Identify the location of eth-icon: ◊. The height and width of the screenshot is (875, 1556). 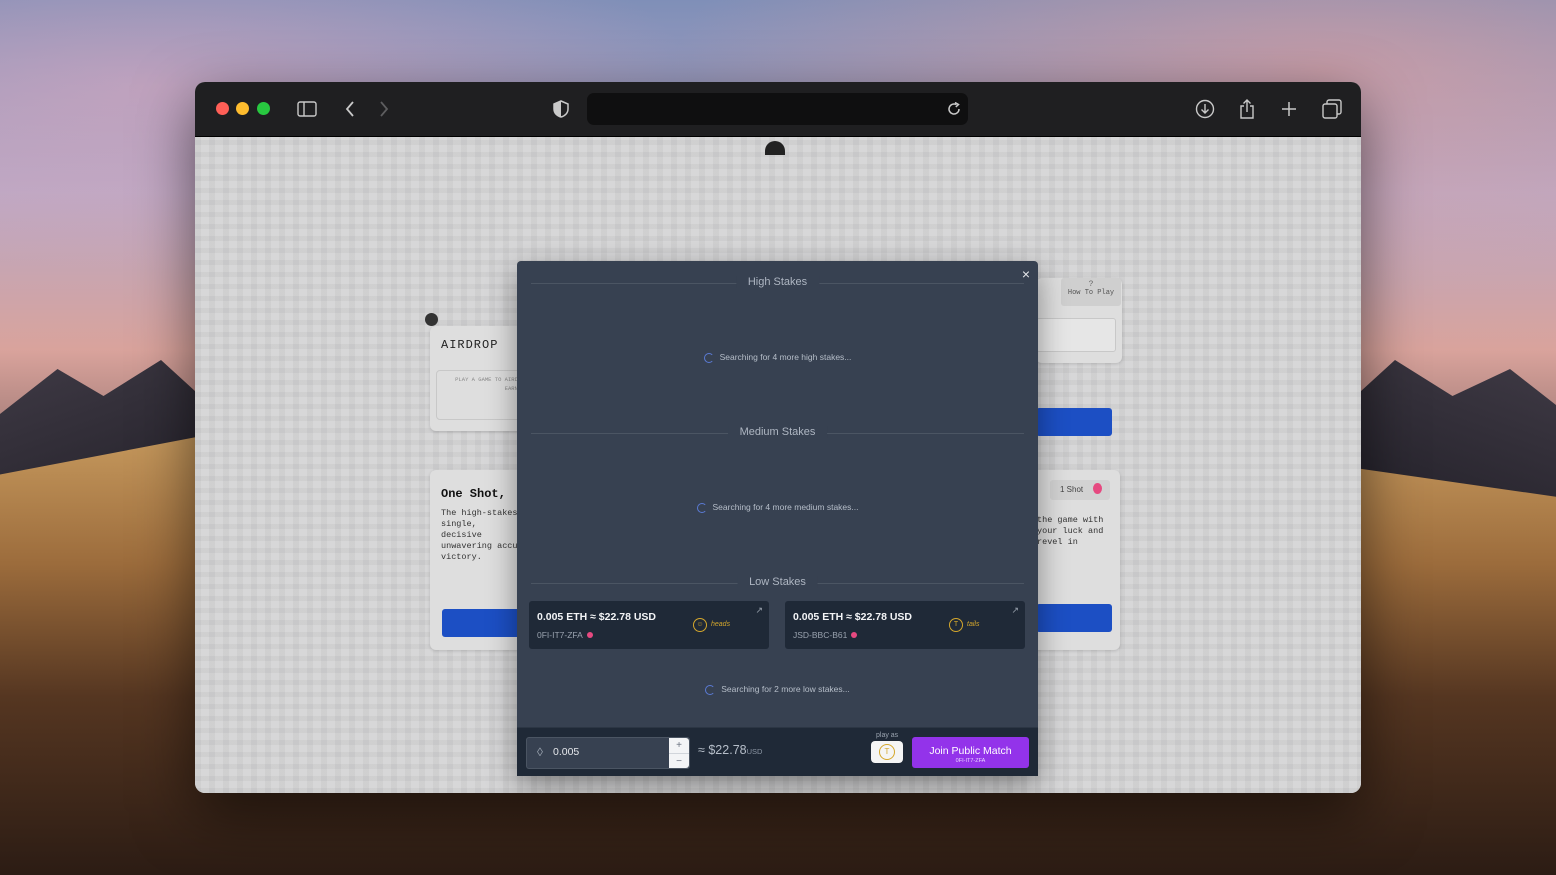
(540, 752).